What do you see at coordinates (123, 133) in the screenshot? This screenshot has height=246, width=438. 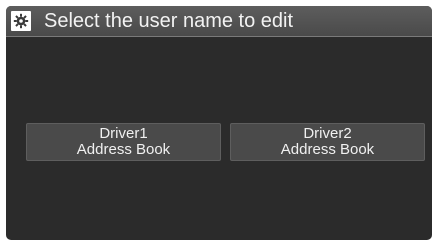 I see `button-label-line1: Driver1` at bounding box center [123, 133].